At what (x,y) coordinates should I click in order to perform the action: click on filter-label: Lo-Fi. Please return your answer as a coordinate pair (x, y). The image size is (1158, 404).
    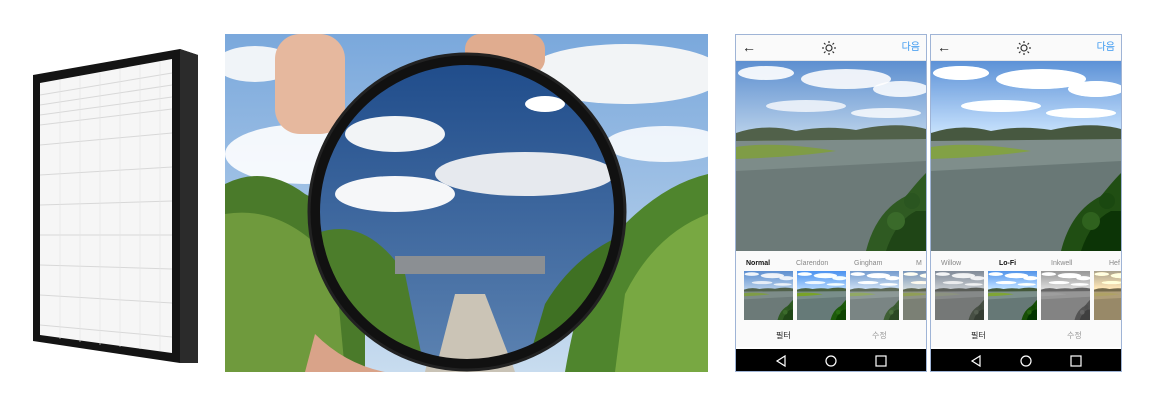
    Looking at the image, I should click on (1007, 264).